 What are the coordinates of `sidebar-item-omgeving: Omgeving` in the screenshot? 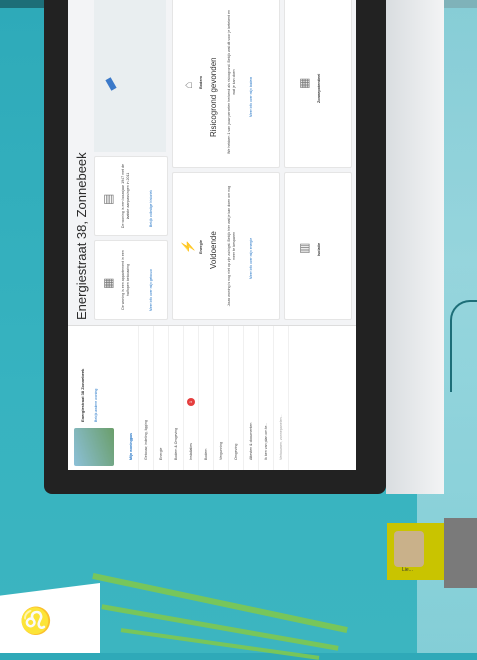 It's located at (236, 398).